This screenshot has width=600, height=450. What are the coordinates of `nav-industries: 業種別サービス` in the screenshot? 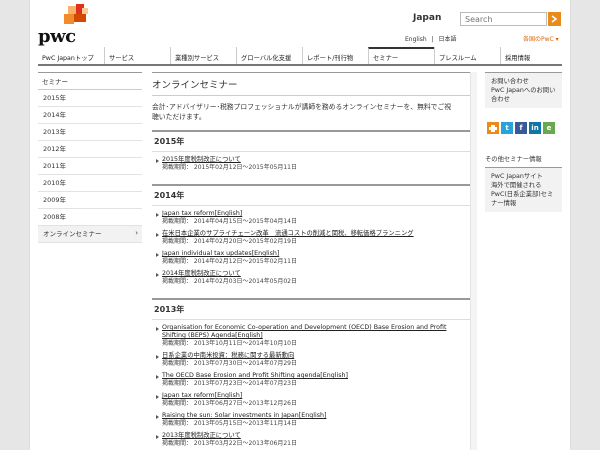 It's located at (203, 55).